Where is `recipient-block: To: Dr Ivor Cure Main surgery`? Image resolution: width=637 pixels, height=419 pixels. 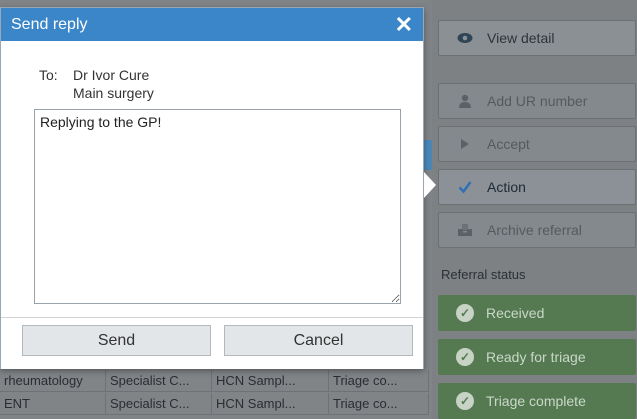
recipient-block: To: Dr Ivor Cure Main surgery is located at coordinates (96, 84).